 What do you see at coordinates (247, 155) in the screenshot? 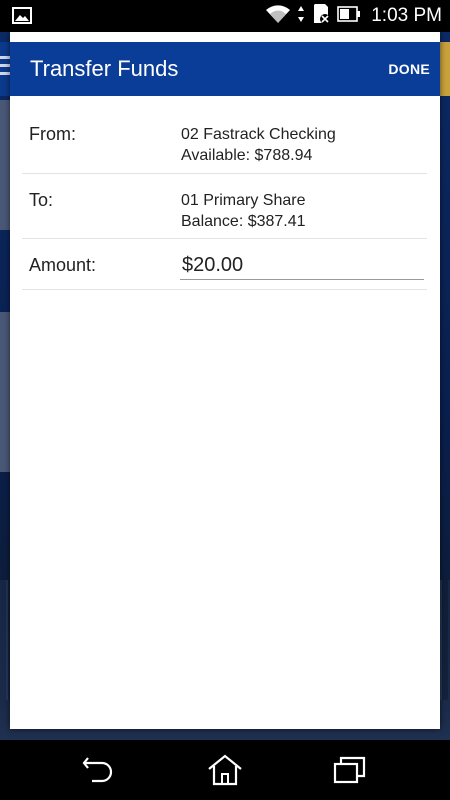
I see `from-available-balance: Available: $788.94` at bounding box center [247, 155].